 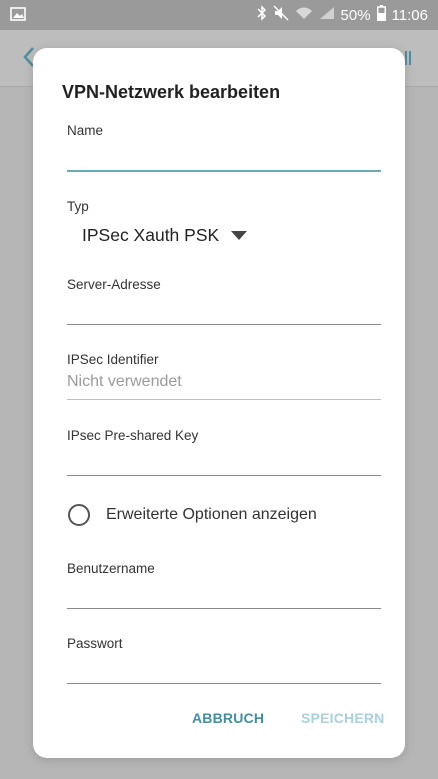 I want to click on status-bar: 50% 11:06, so click(x=219, y=15).